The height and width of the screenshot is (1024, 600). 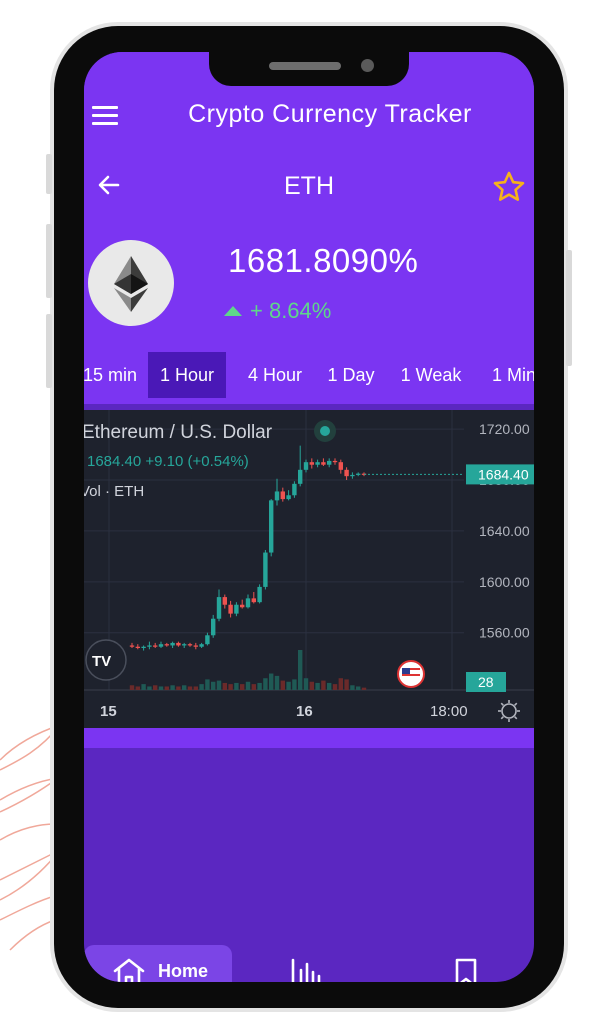 I want to click on price-tick-label: 1600.00, so click(x=504, y=582).